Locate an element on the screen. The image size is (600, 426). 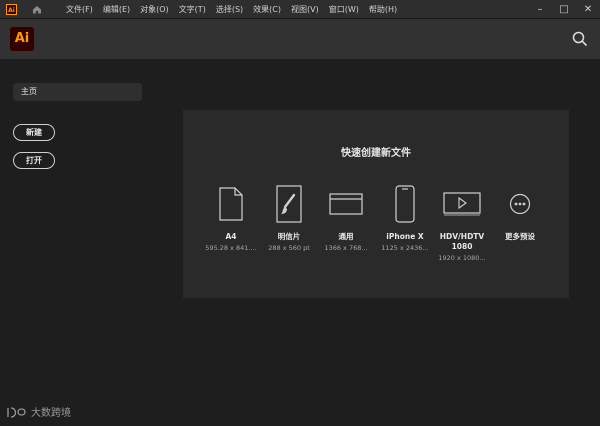
more-dots-icon is located at coordinates (520, 204).